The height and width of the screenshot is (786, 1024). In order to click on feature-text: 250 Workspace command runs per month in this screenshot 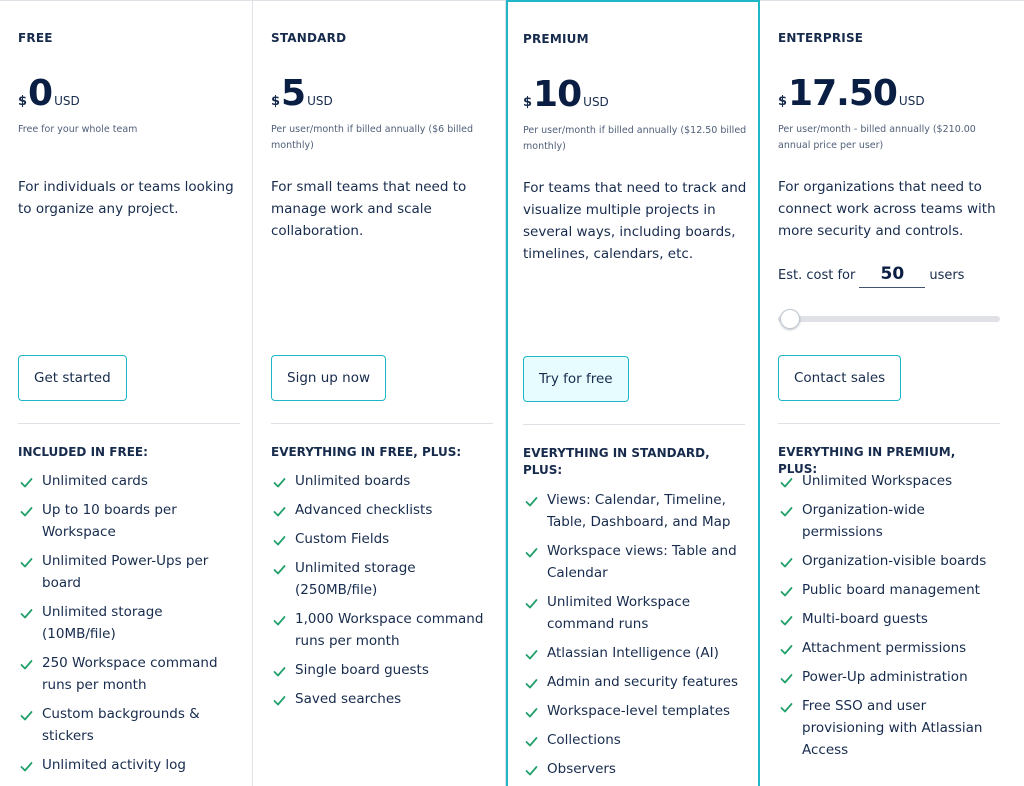, I will do `click(130, 674)`.